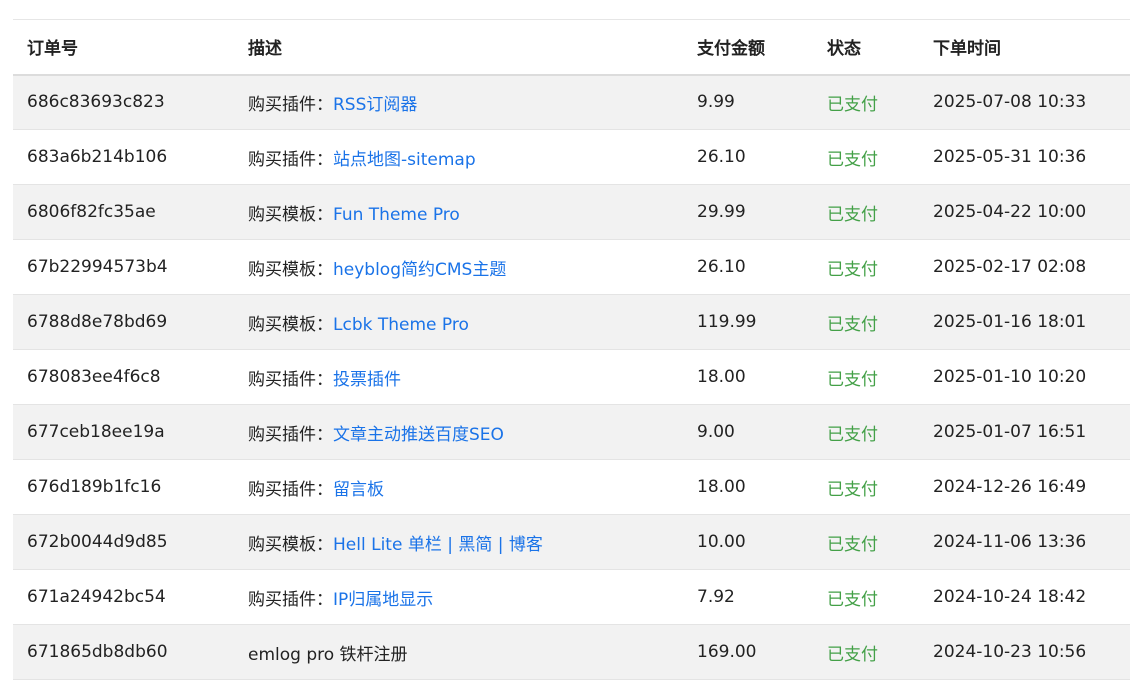  What do you see at coordinates (418, 435) in the screenshot?
I see `item-link: 文章主动推送百度SEO` at bounding box center [418, 435].